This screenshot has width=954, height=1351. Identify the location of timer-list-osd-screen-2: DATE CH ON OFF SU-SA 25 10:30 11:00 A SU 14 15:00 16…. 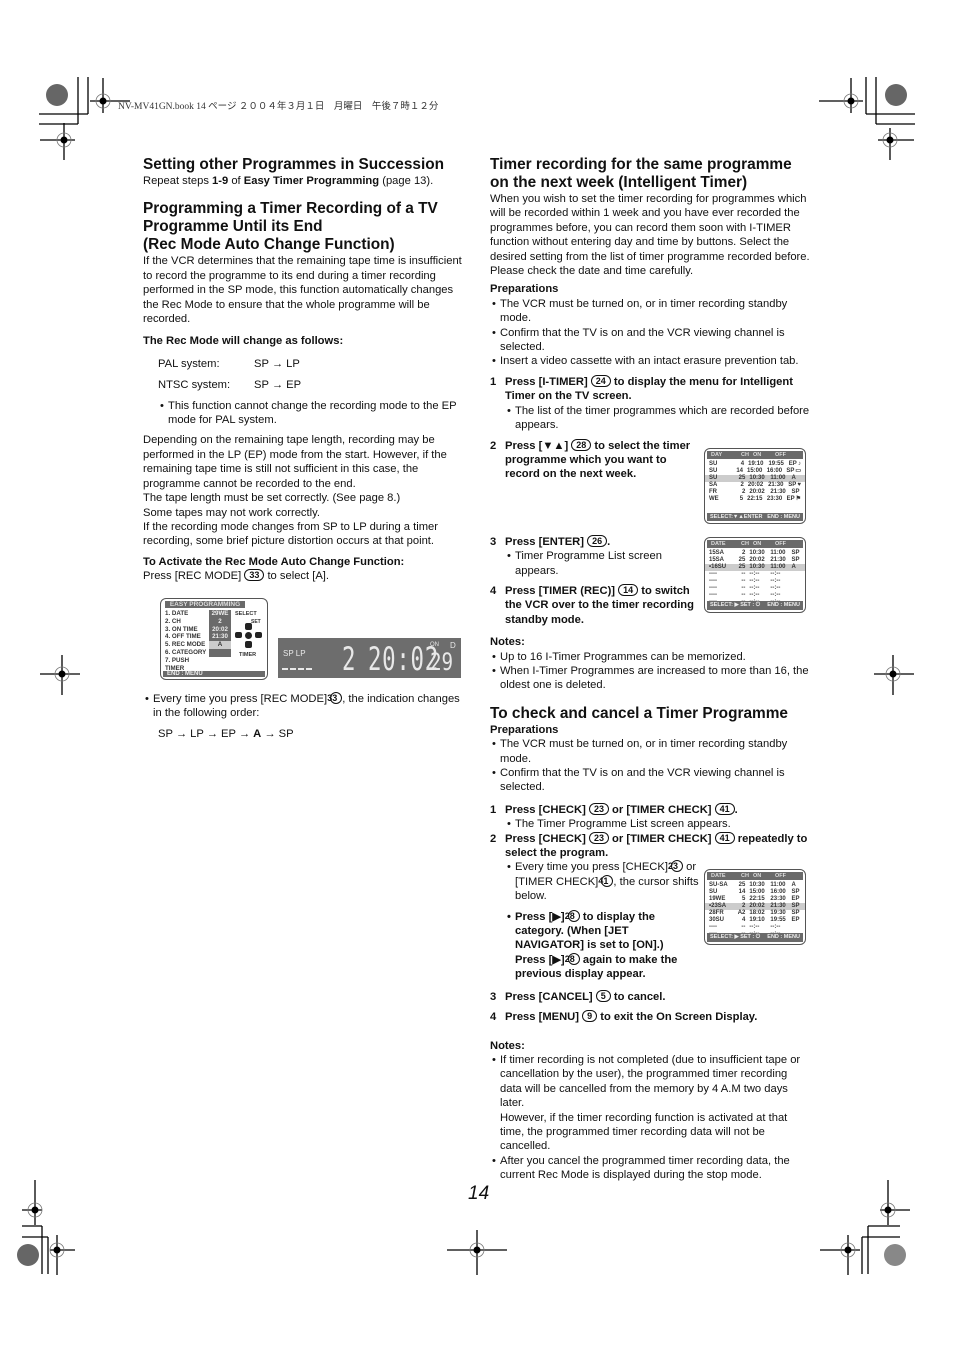
(755, 907).